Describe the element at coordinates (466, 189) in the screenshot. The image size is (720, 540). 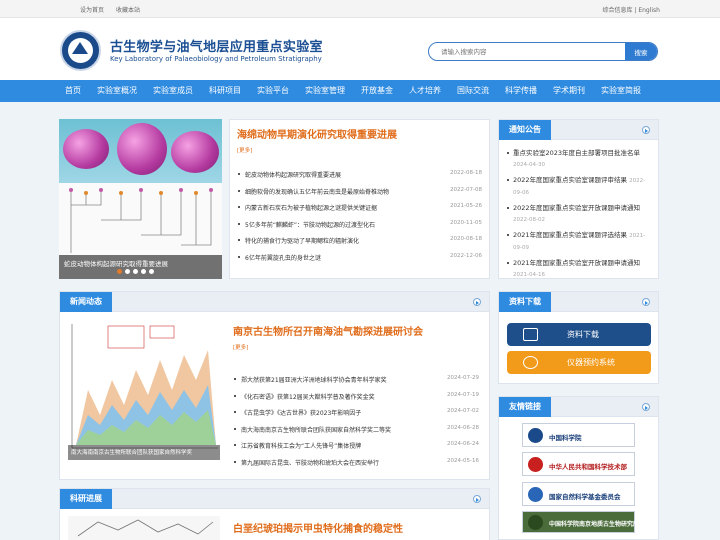
I see `list-item-date: 2022-07-08` at that location.